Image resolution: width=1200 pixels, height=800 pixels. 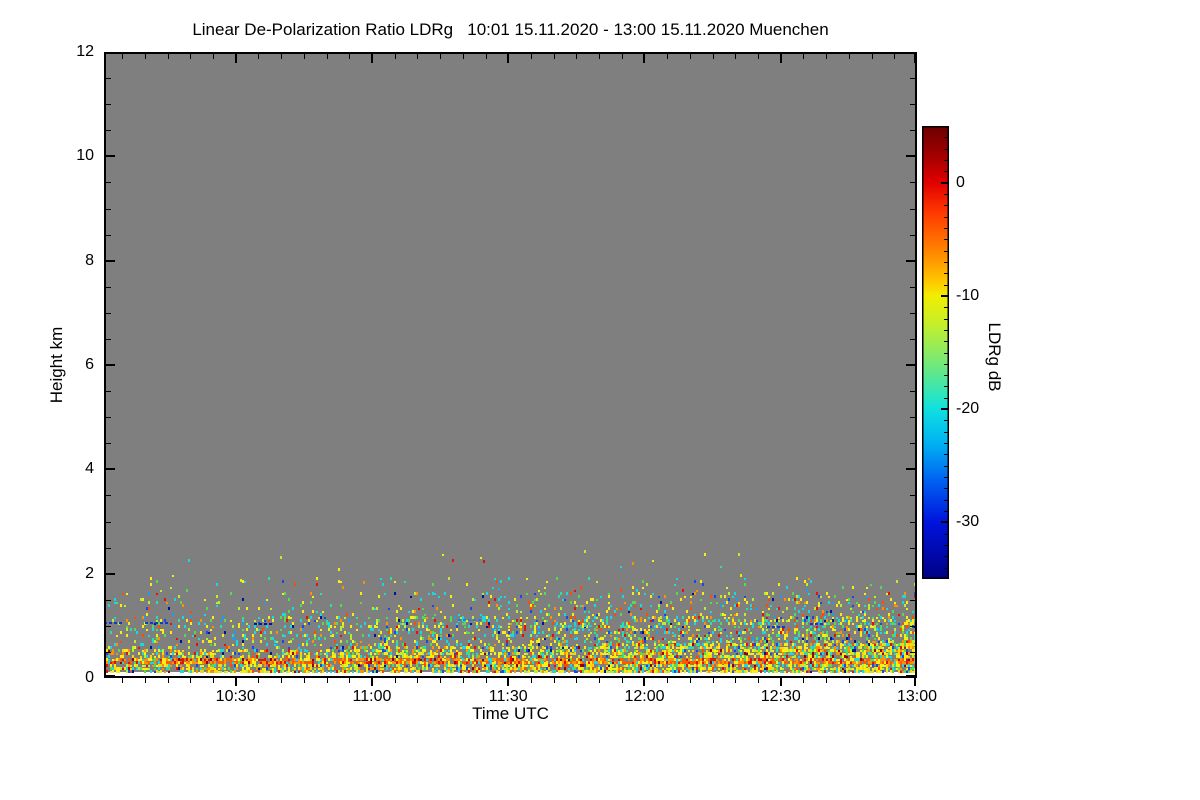 I want to click on colorbar-label: LDRg dB, so click(x=994, y=357).